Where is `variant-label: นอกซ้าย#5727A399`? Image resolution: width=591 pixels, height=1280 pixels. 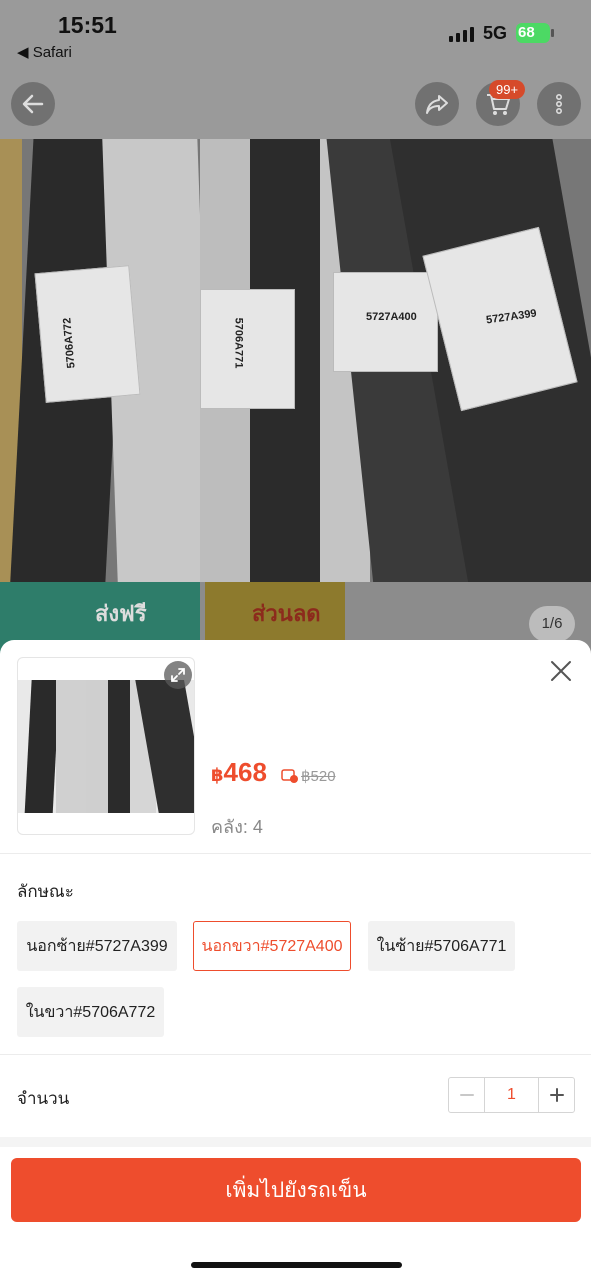 variant-label: นอกซ้าย#5727A399 is located at coordinates (97, 946).